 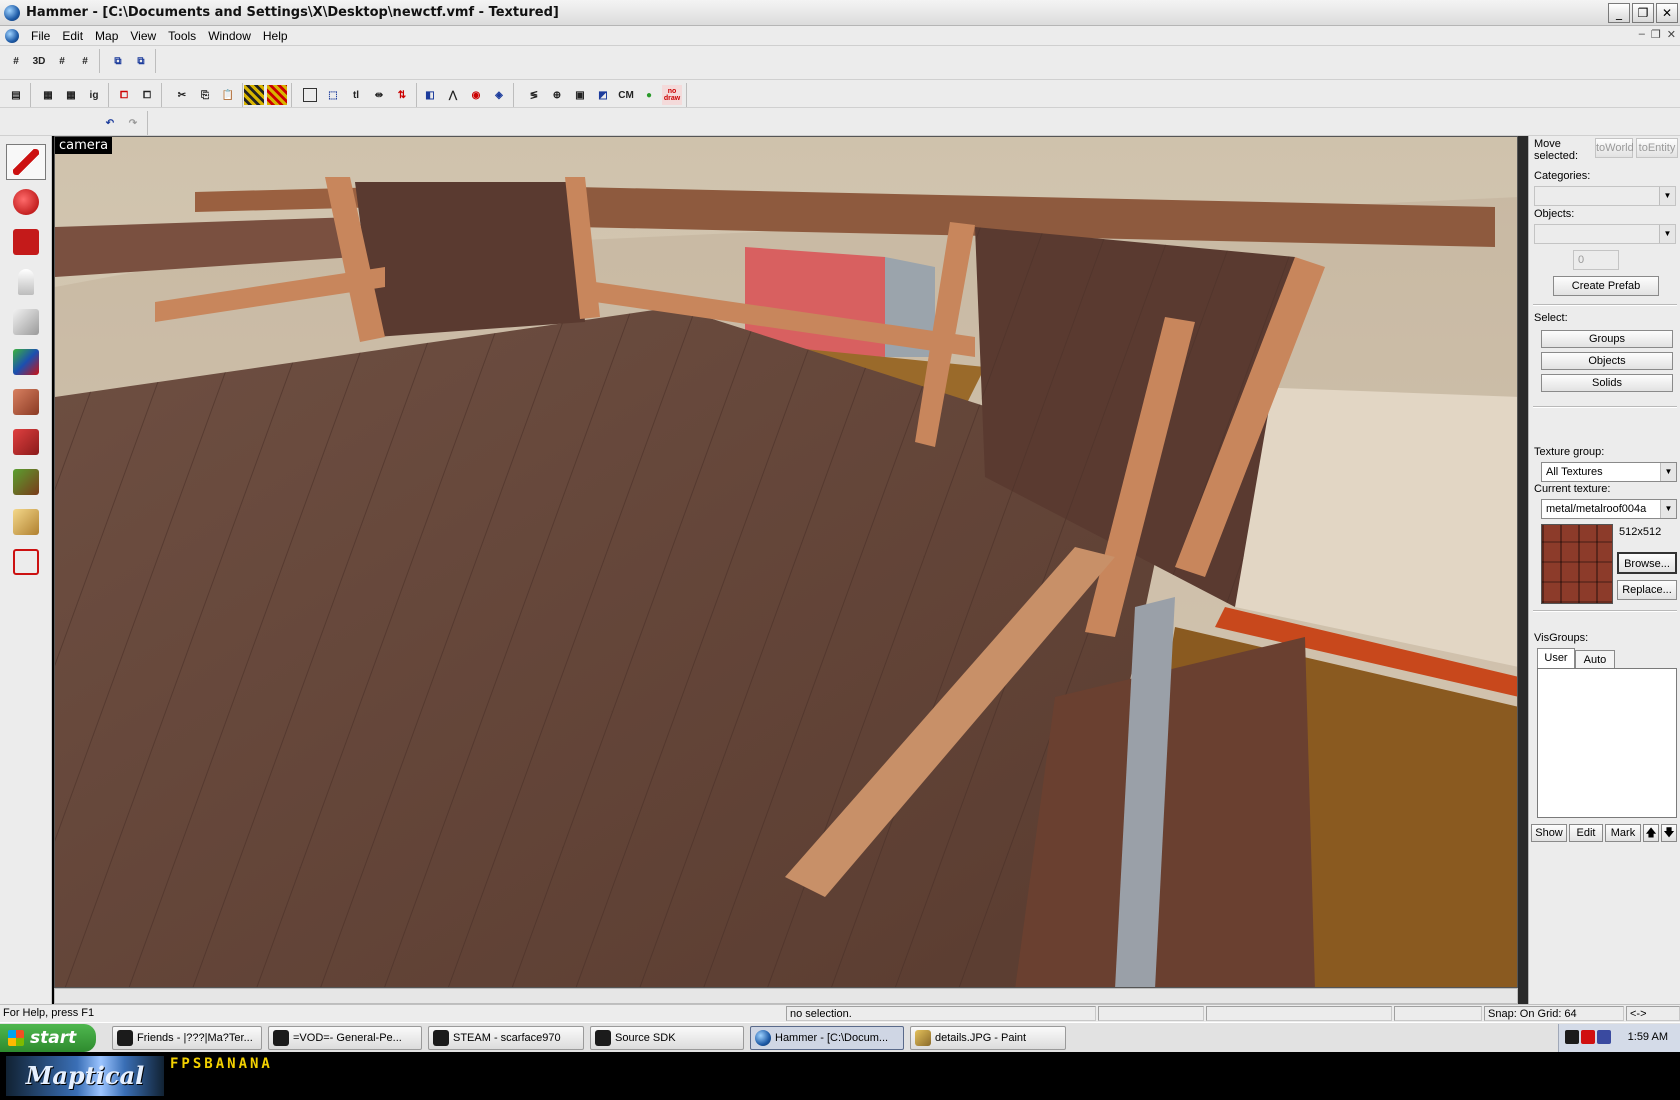 I want to click on grid-smaller-icon: #, so click(x=62, y=61).